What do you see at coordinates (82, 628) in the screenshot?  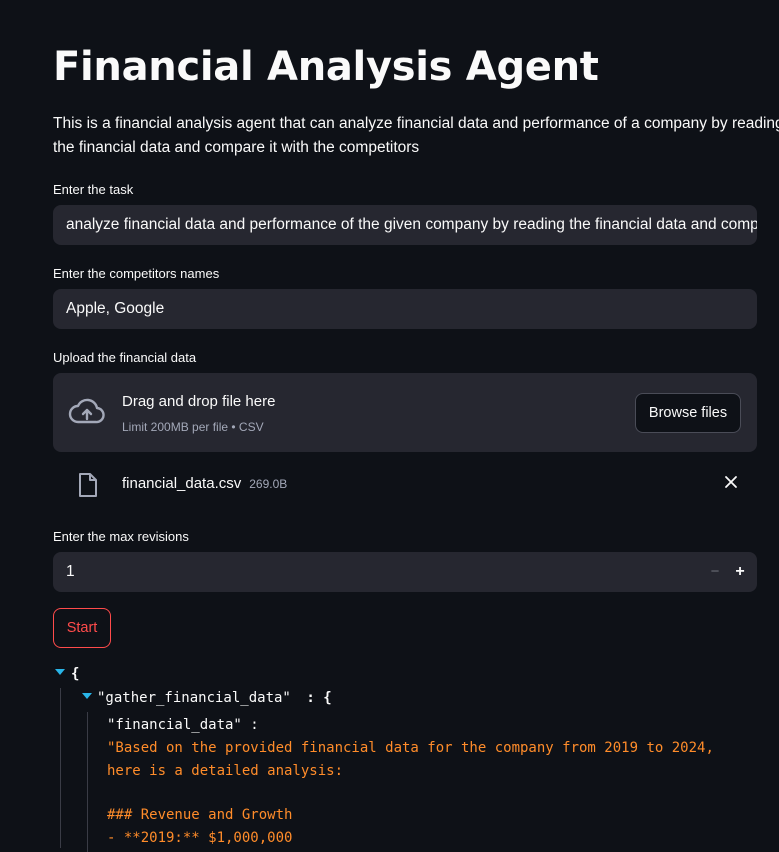 I see `start-button: Start` at bounding box center [82, 628].